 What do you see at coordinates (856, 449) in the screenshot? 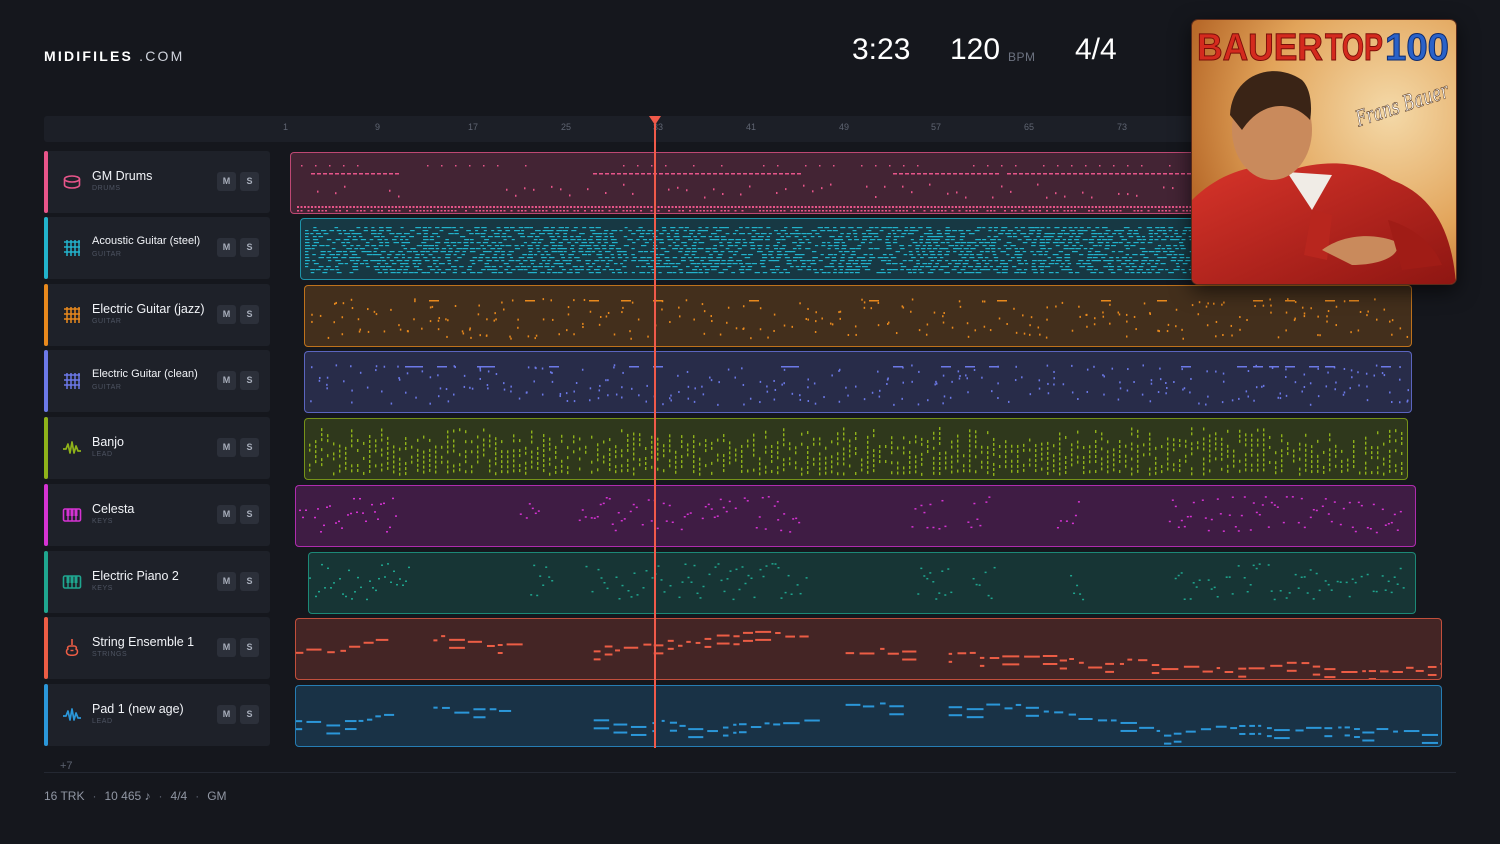
I see `midi-clip-banjo` at bounding box center [856, 449].